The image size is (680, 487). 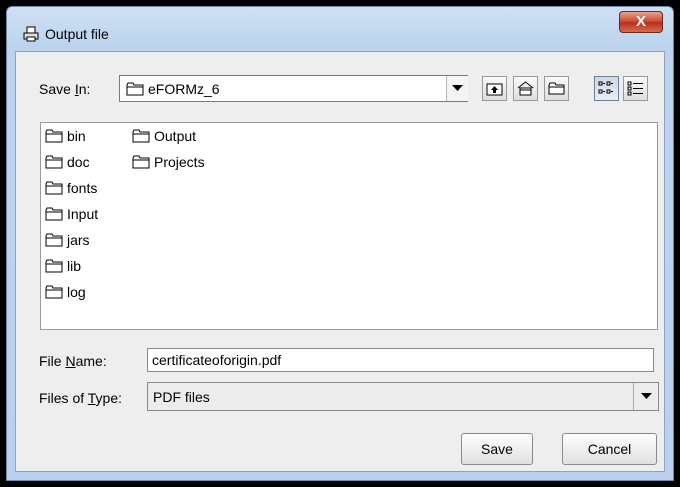 I want to click on title-bar: Output file X, so click(x=340, y=29).